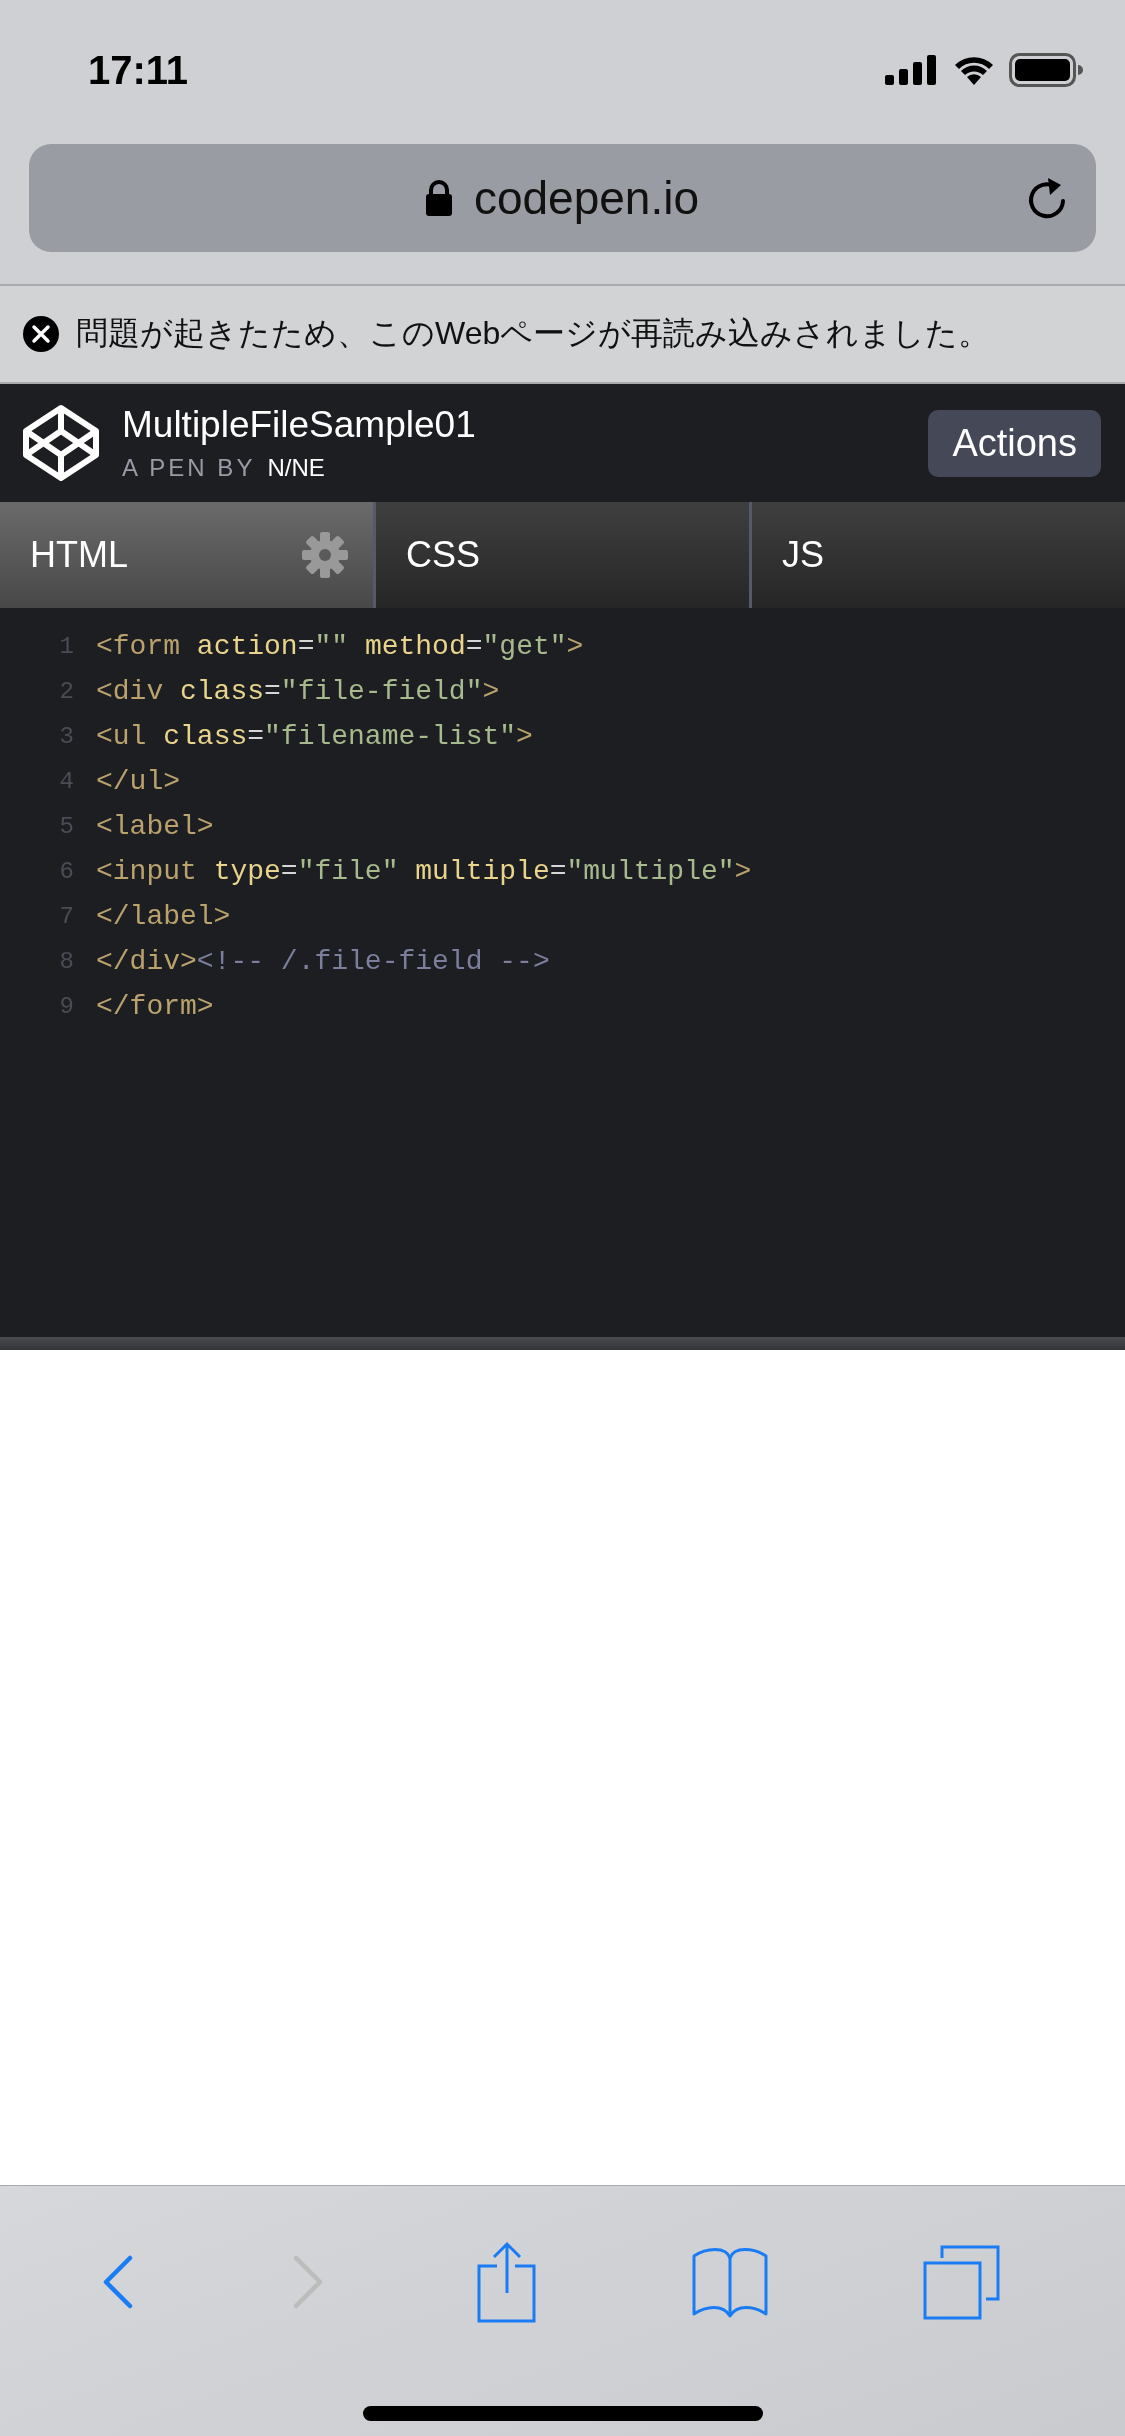 This screenshot has height=2436, width=1125. I want to click on battery-icon, so click(1046, 70).